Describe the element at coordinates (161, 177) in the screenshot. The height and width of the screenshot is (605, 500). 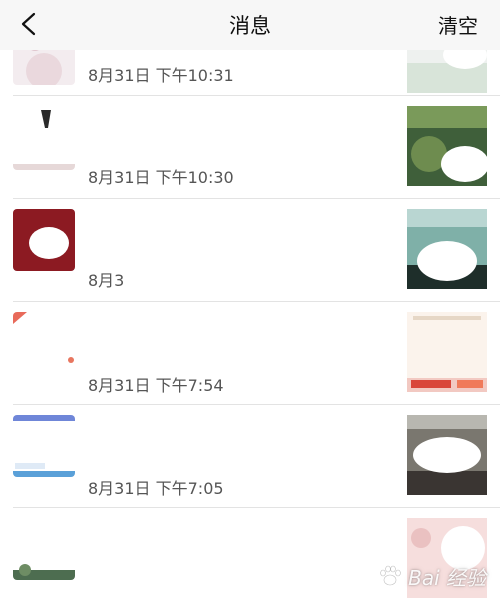
I see `message-time: 8月31日 下午10:30` at that location.